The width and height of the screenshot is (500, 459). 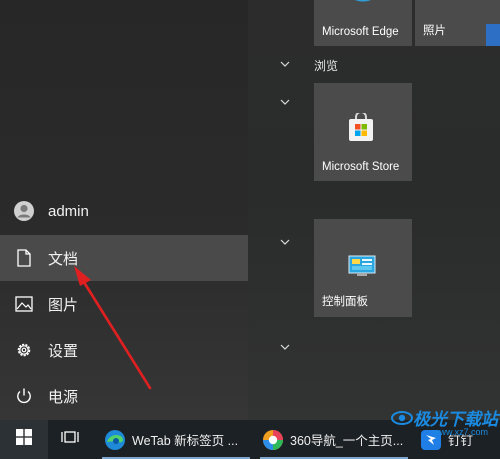 What do you see at coordinates (63, 351) in the screenshot?
I see `nav-item-label: 设置` at bounding box center [63, 351].